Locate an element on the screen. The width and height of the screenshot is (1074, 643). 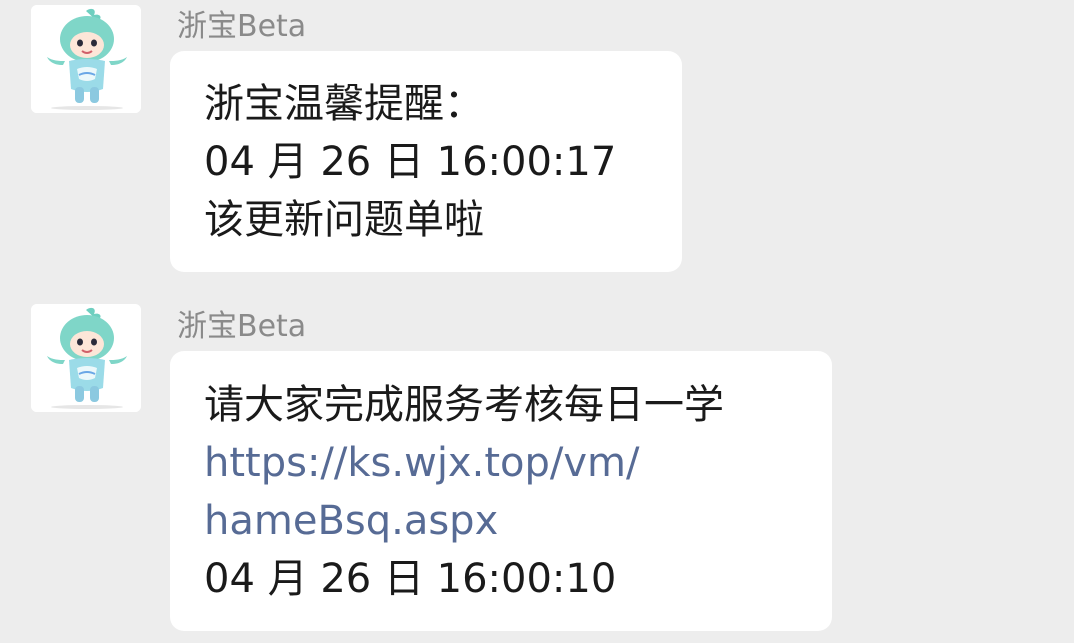
message-link: hameBsq.aspx is located at coordinates (501, 521).